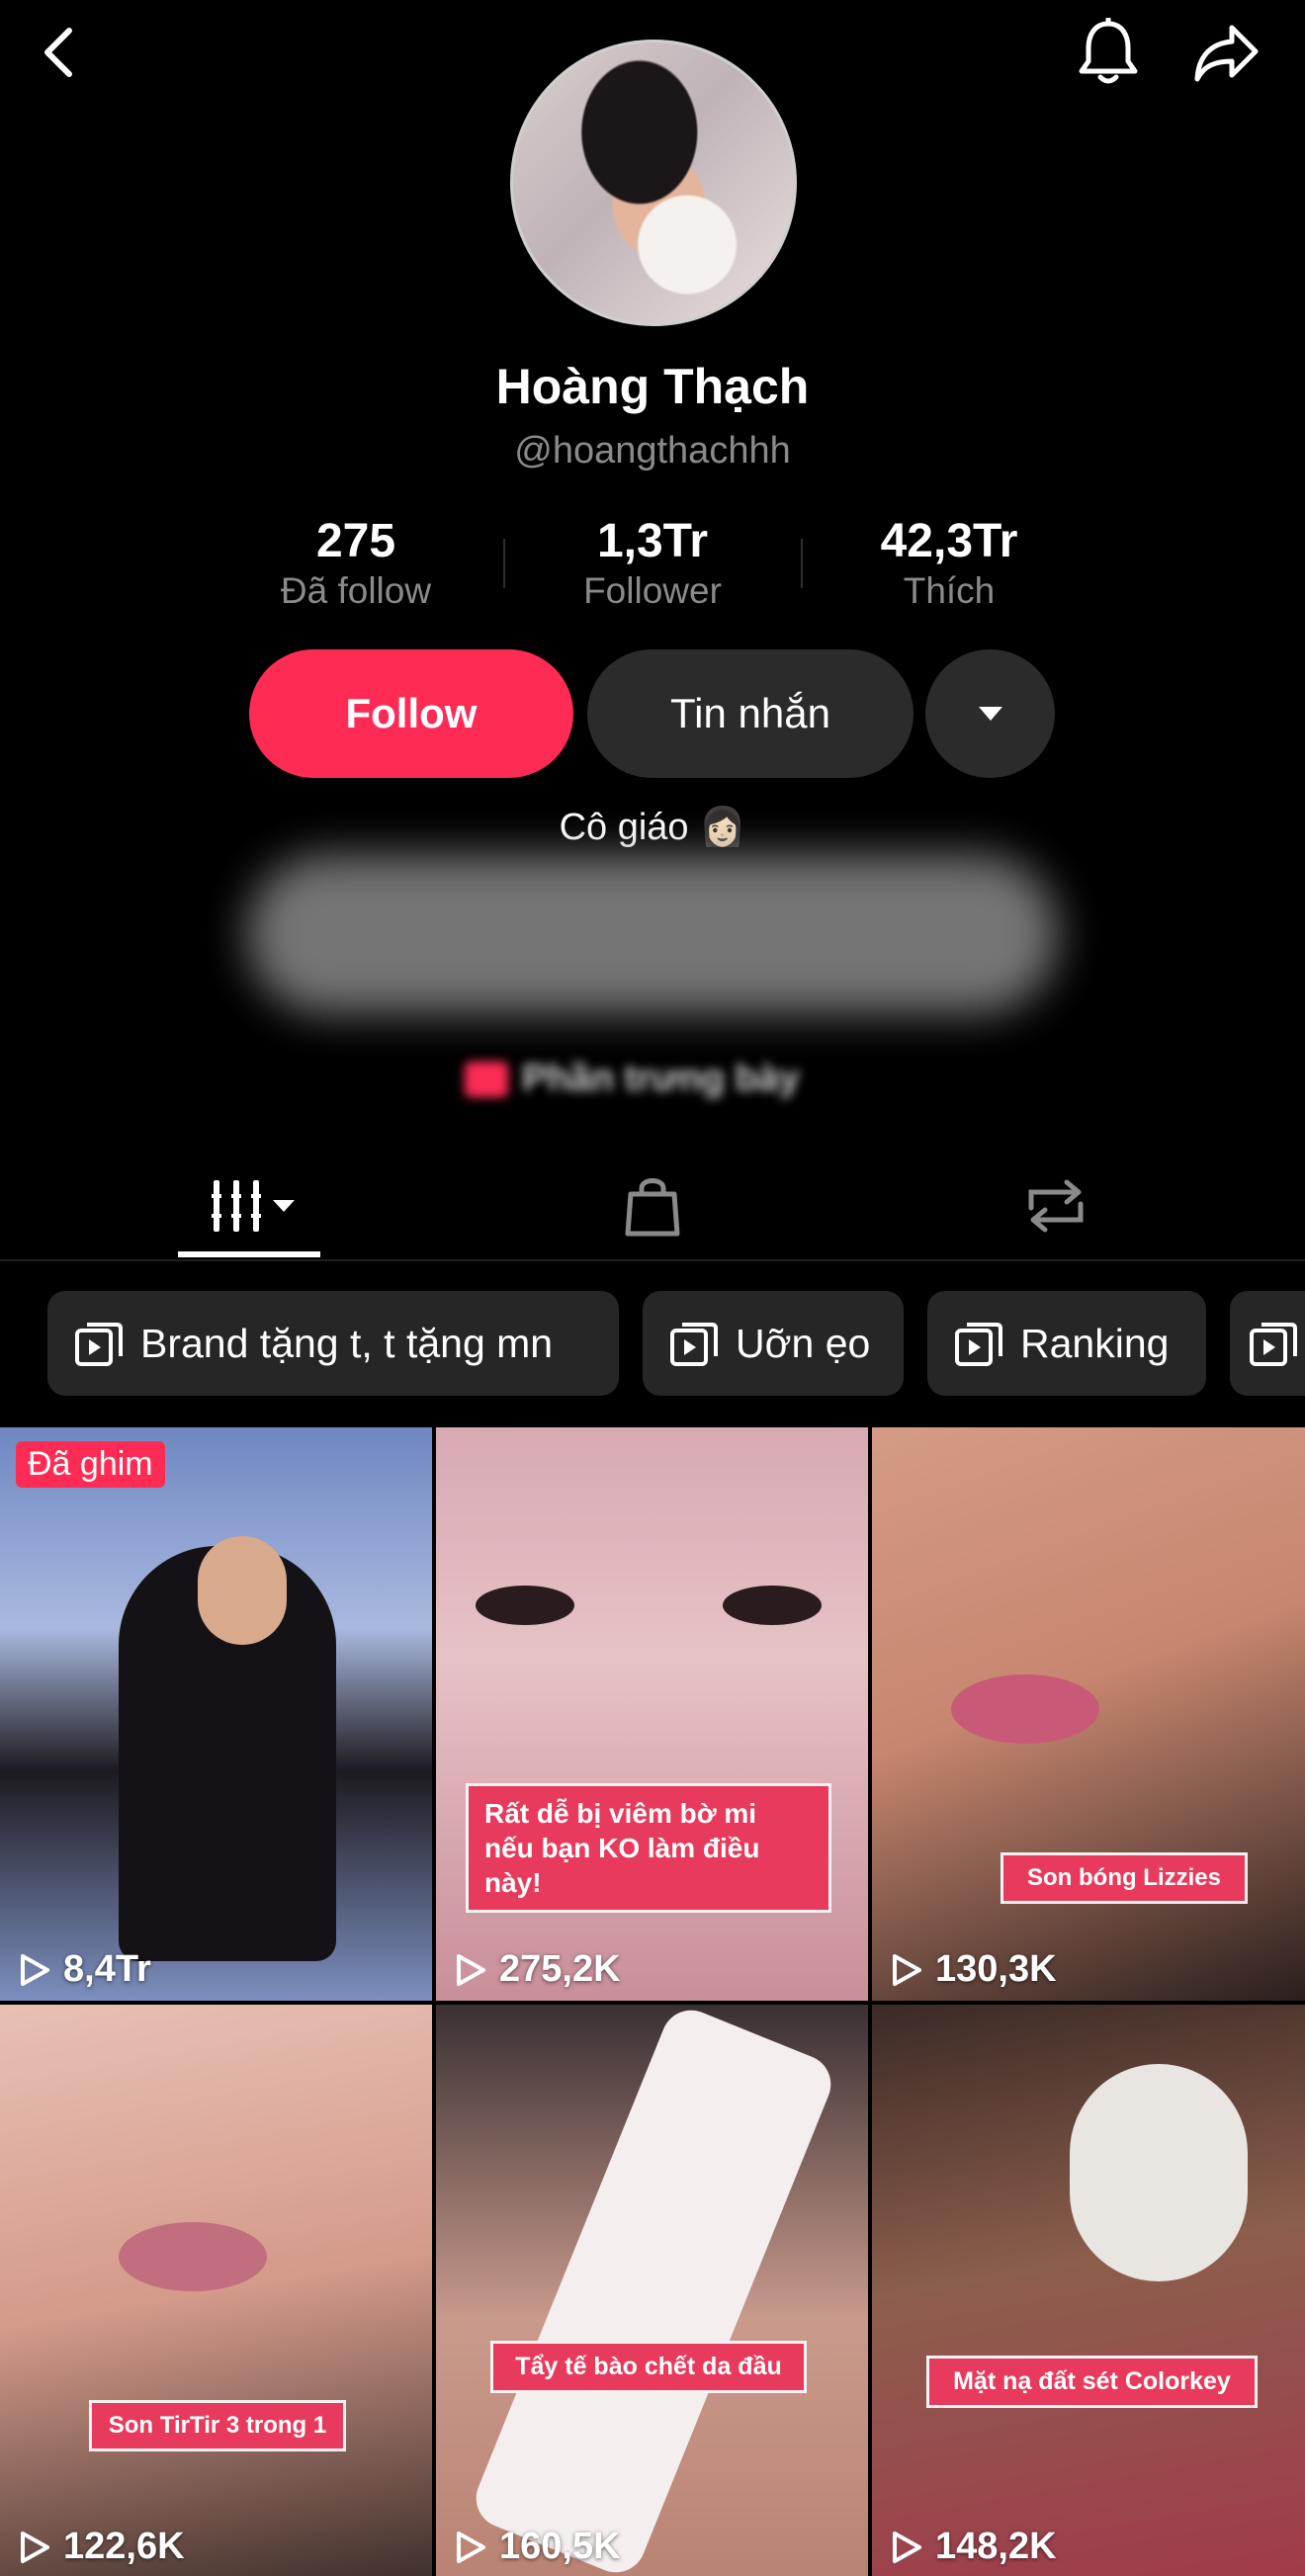 This screenshot has width=1305, height=2576. Describe the element at coordinates (649, 2367) in the screenshot. I see `video-caption: Tẩy tế bào chết da đầu` at that location.